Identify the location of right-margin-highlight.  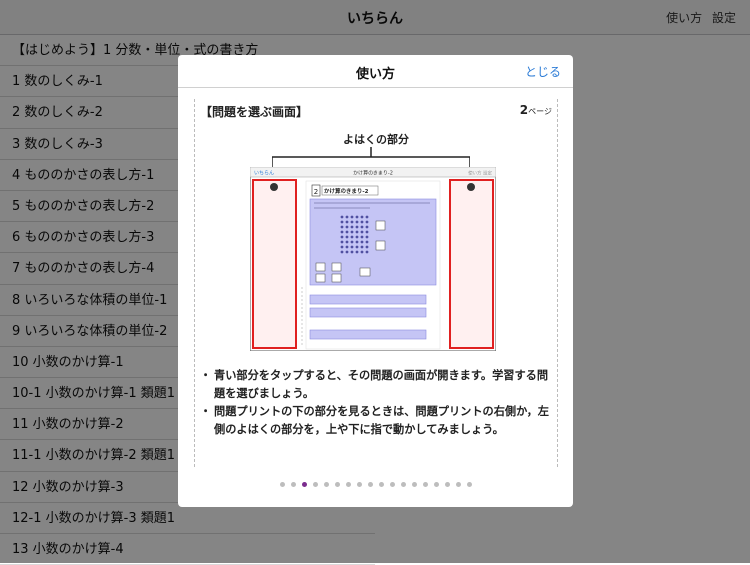
(471, 264).